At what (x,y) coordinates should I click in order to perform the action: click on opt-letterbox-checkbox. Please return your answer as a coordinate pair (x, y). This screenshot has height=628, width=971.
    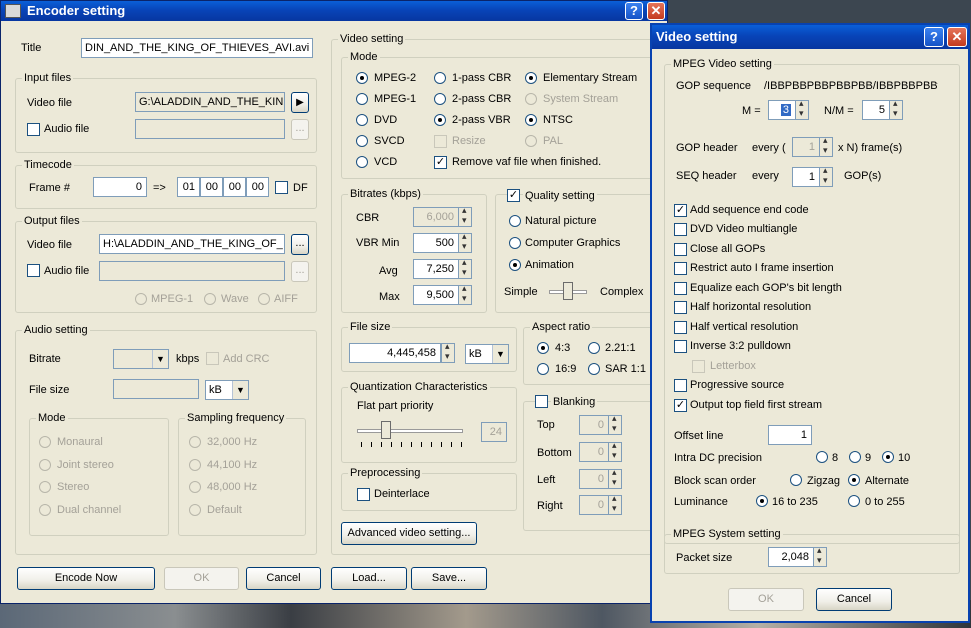
    Looking at the image, I should click on (698, 366).